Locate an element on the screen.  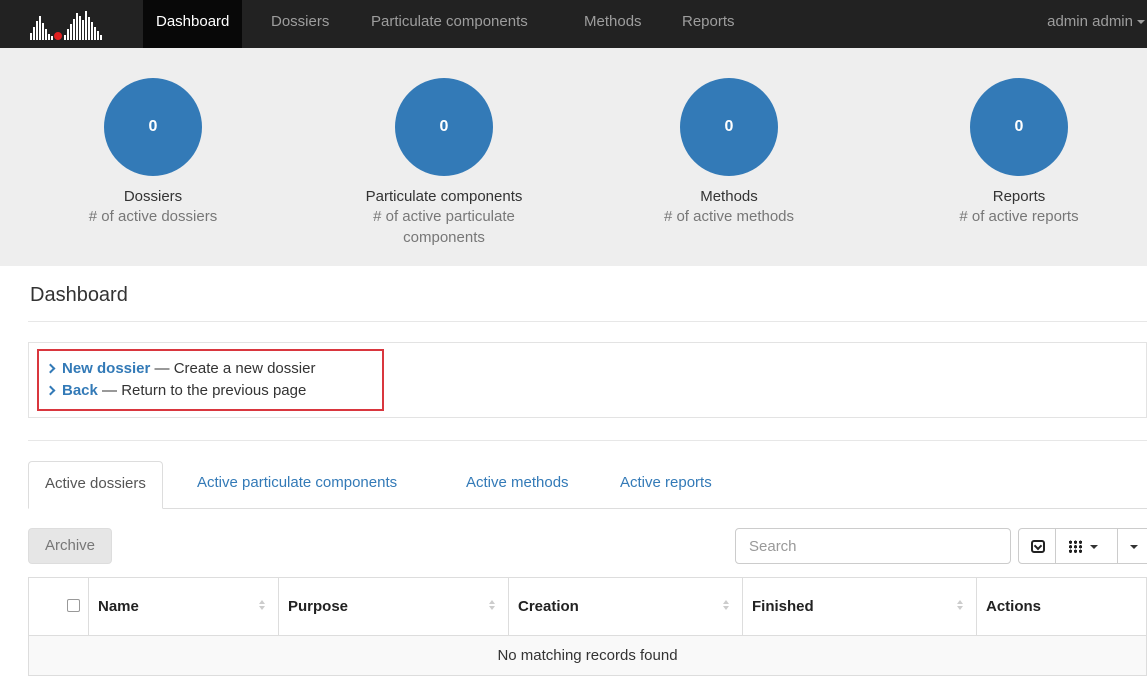
columns-button is located at coordinates (1086, 546).